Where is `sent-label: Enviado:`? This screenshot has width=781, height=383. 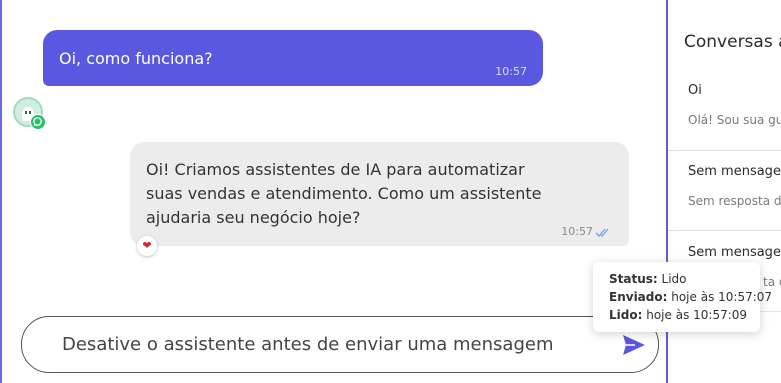
sent-label: Enviado: is located at coordinates (638, 297).